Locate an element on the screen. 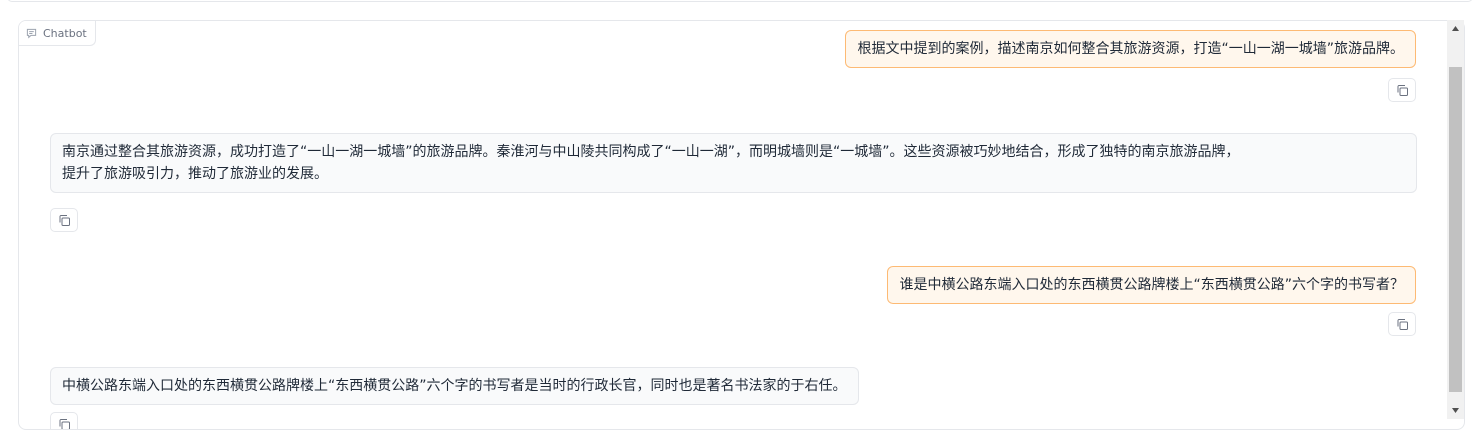 Image resolution: width=1481 pixels, height=430 pixels. user-message: 根据文中提到的案例，描述南京如何整合其旅游资源，打造“一山一湖一城墙”旅游品牌。 is located at coordinates (1130, 49).